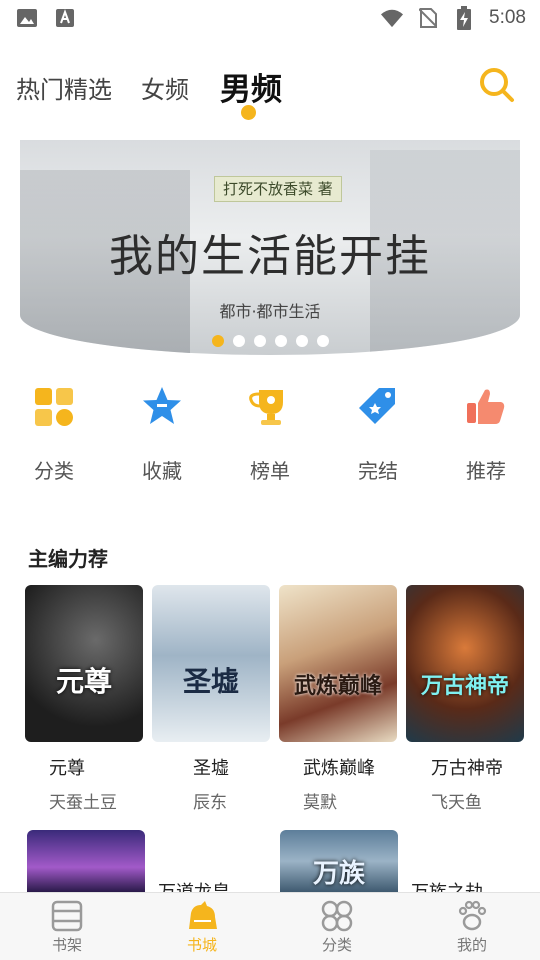 This screenshot has width=540, height=960. I want to click on book-title: 元尊, so click(67, 767).